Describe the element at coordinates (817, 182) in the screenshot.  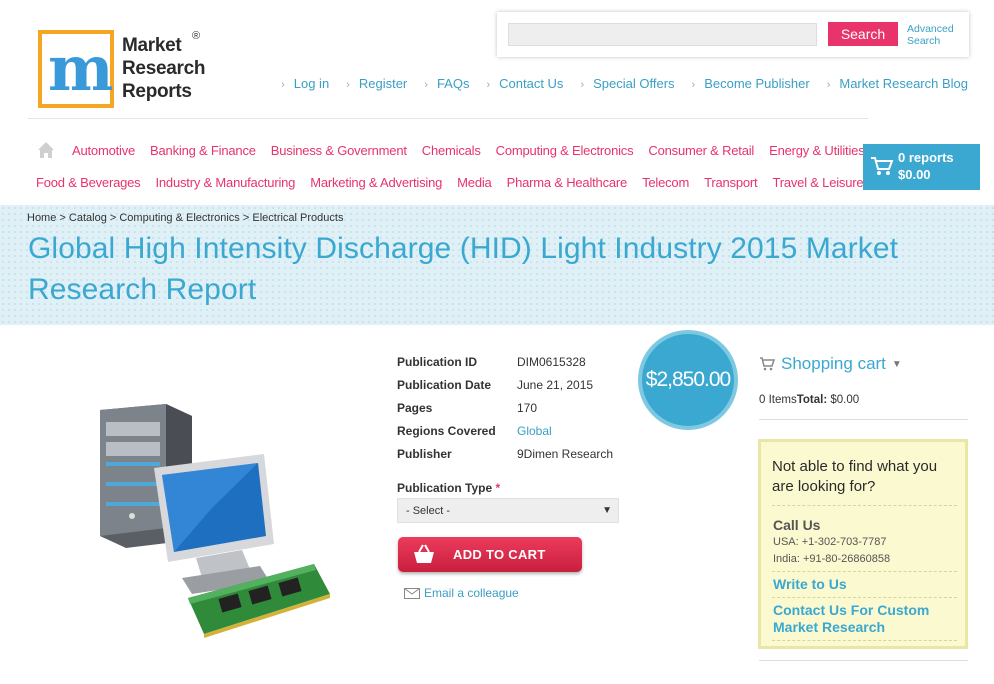
I see `category-travel-leisure: Travel & Leisure` at that location.